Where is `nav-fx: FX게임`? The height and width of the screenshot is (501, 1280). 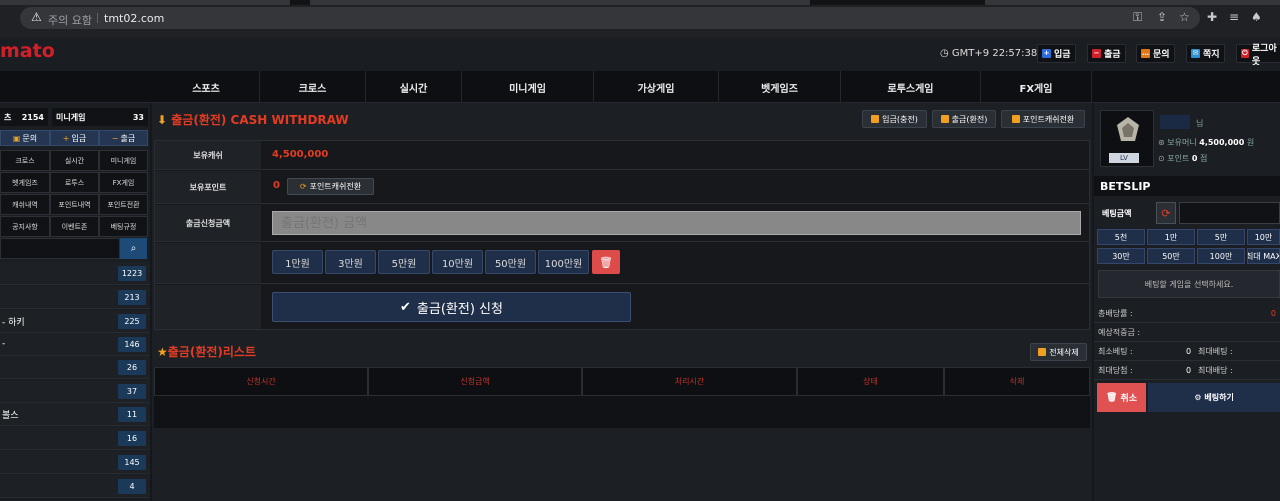 nav-fx: FX게임 is located at coordinates (1036, 87).